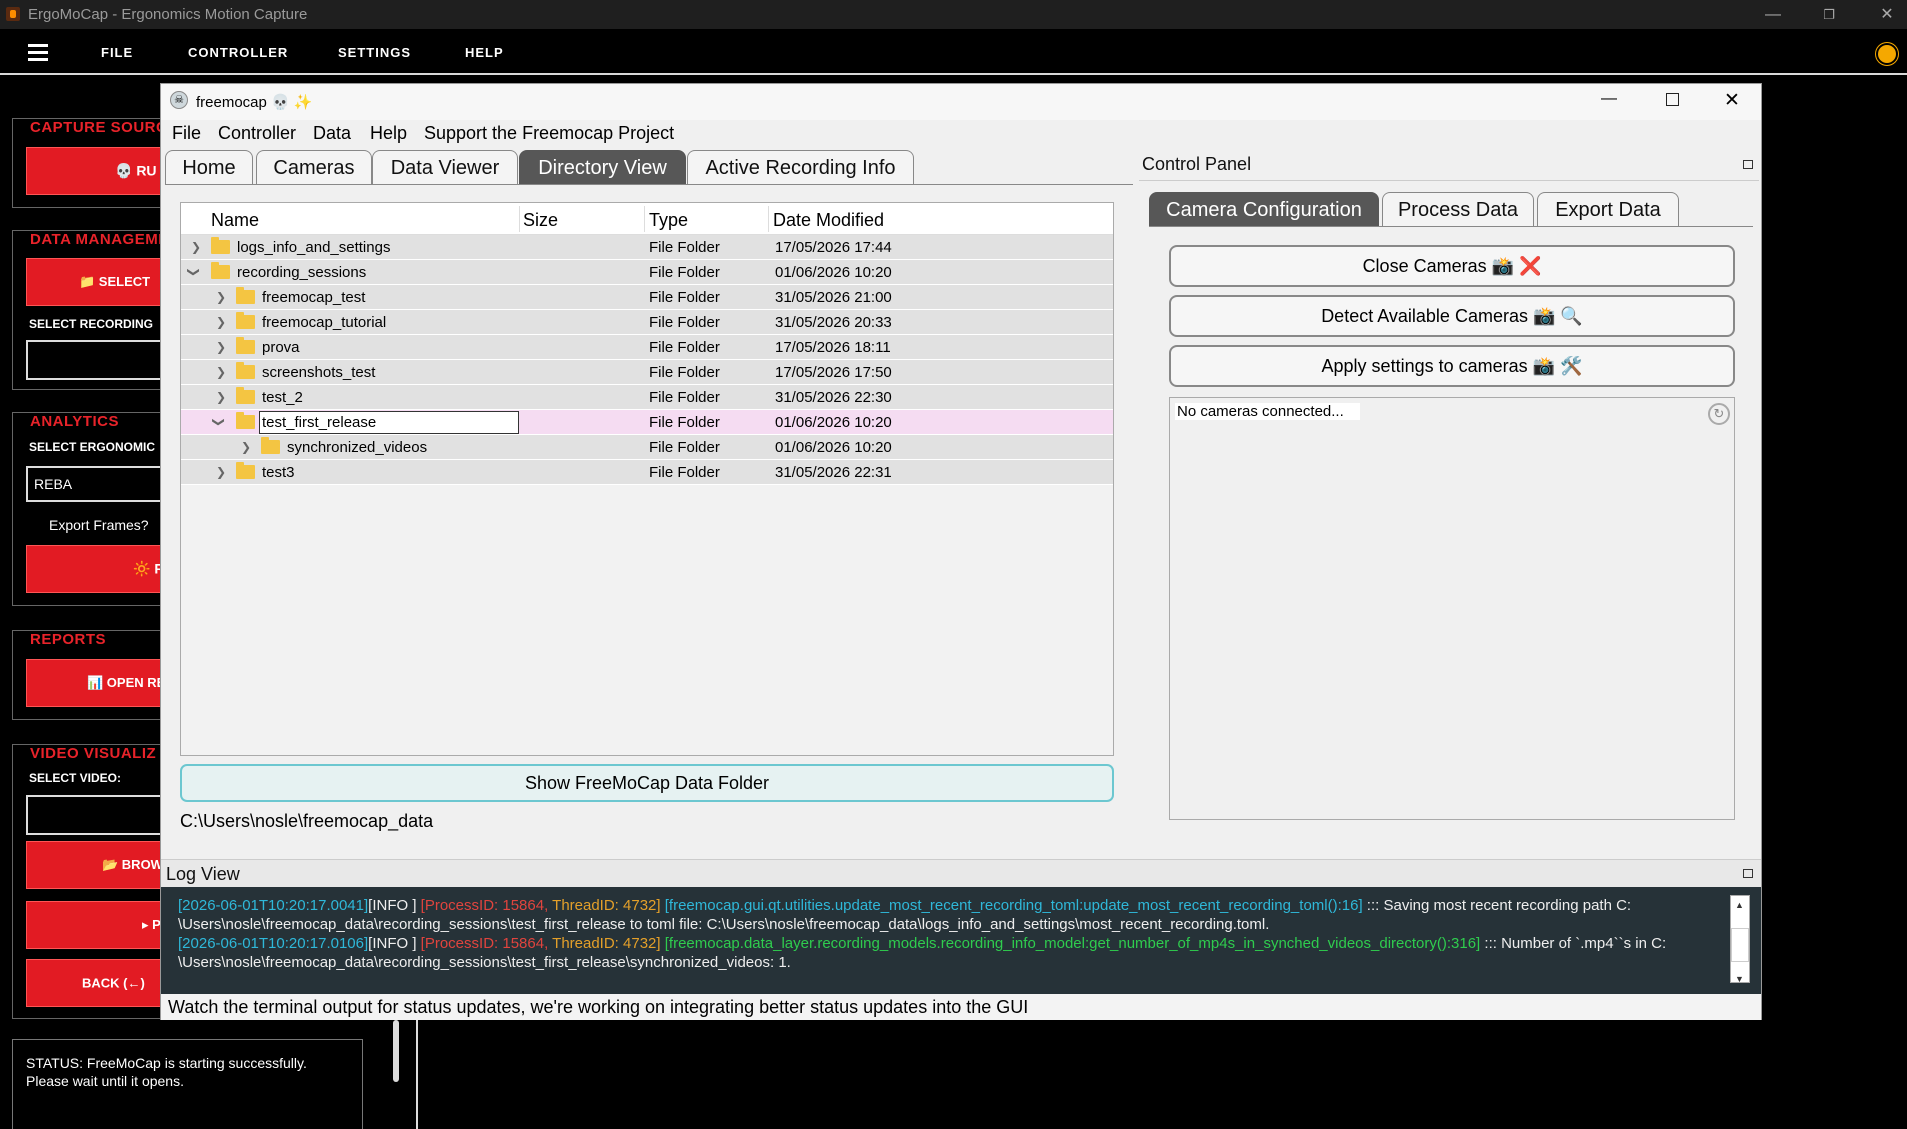 This screenshot has height=1129, width=1907. Describe the element at coordinates (282, 397) in the screenshot. I see `row-name: test_2` at that location.